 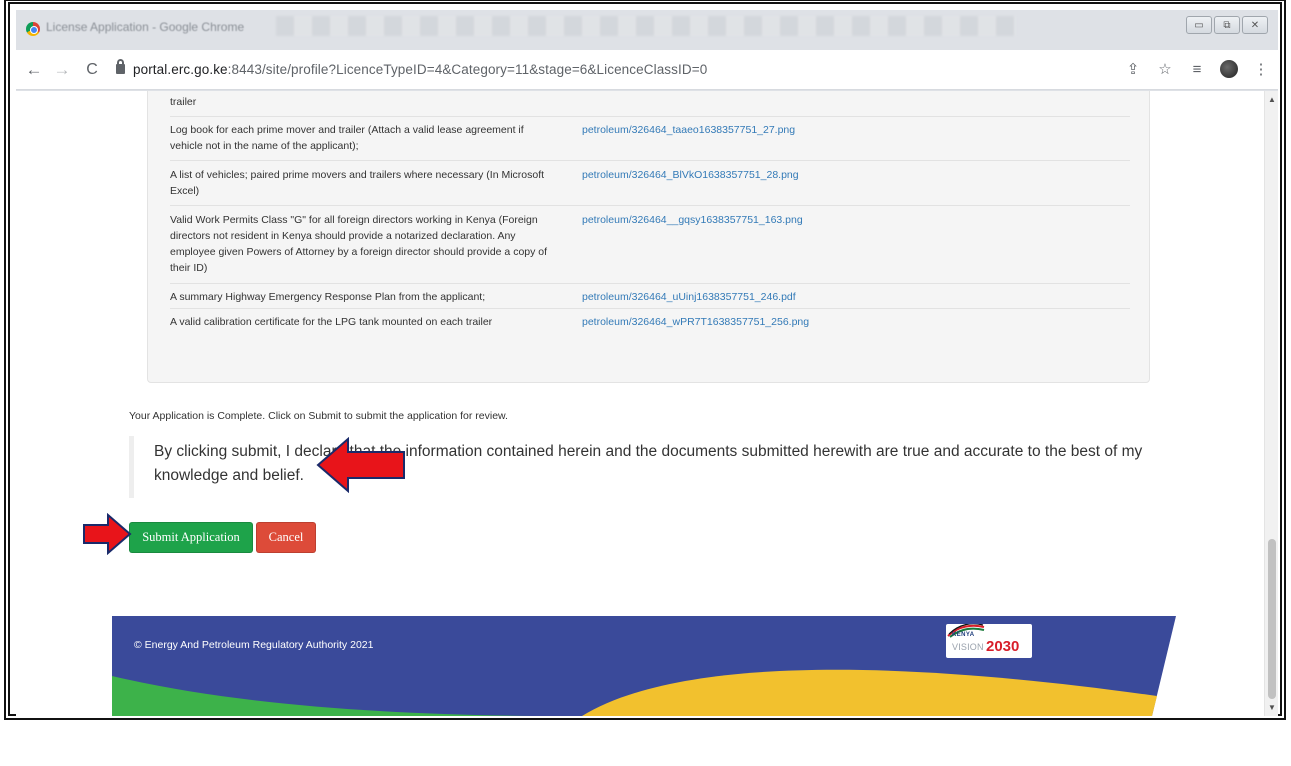 What do you see at coordinates (688, 130) in the screenshot?
I see `document-file-link: petroleum/326464_taaeo1638357751_27.png` at bounding box center [688, 130].